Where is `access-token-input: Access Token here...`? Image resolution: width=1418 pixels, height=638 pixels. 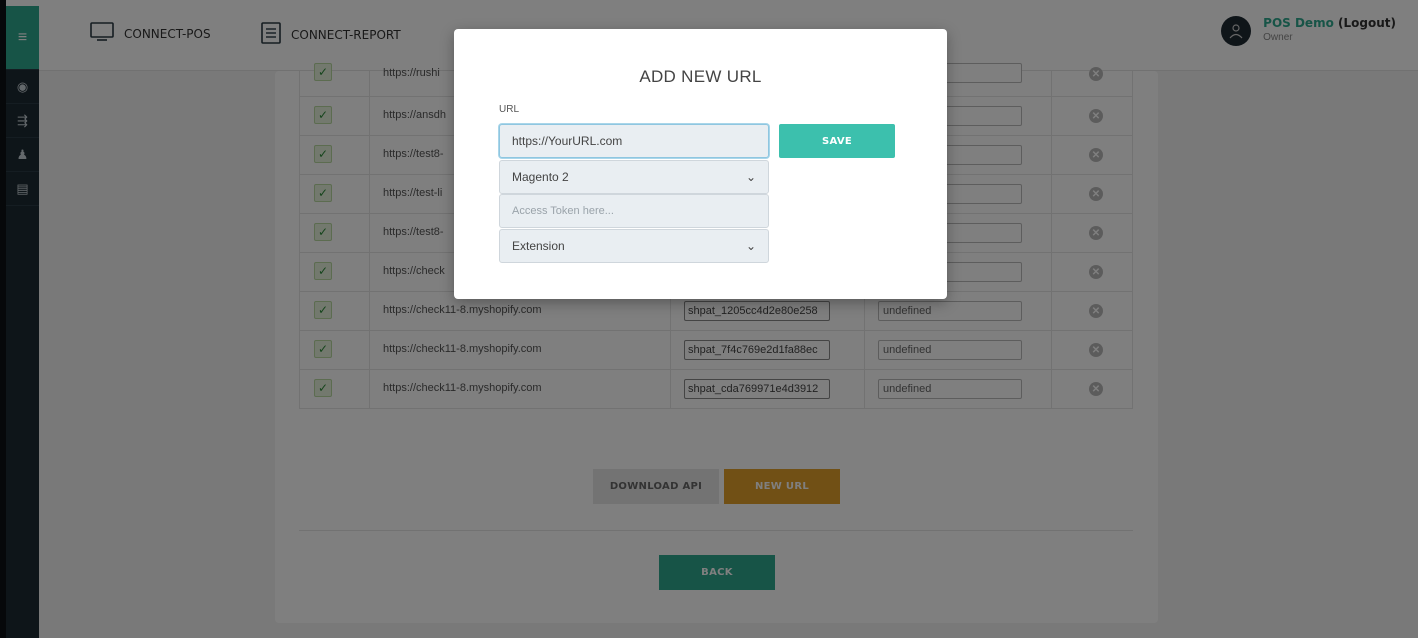 access-token-input: Access Token here... is located at coordinates (634, 211).